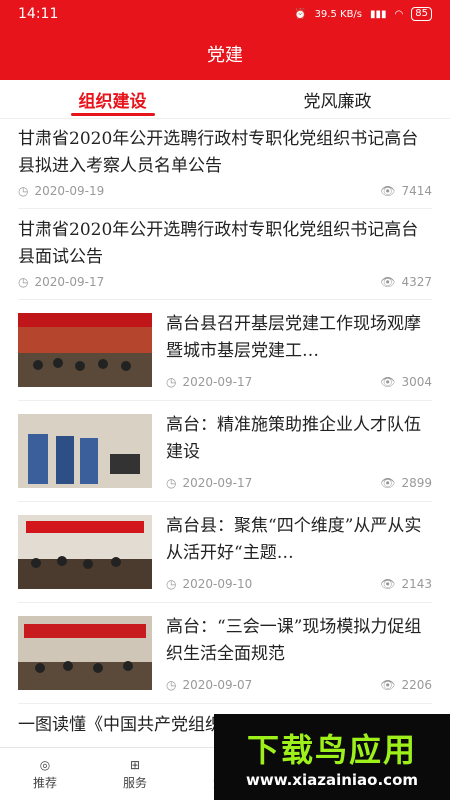 The width and height of the screenshot is (450, 800). What do you see at coordinates (416, 382) in the screenshot?
I see `article-views: 3004` at bounding box center [416, 382].